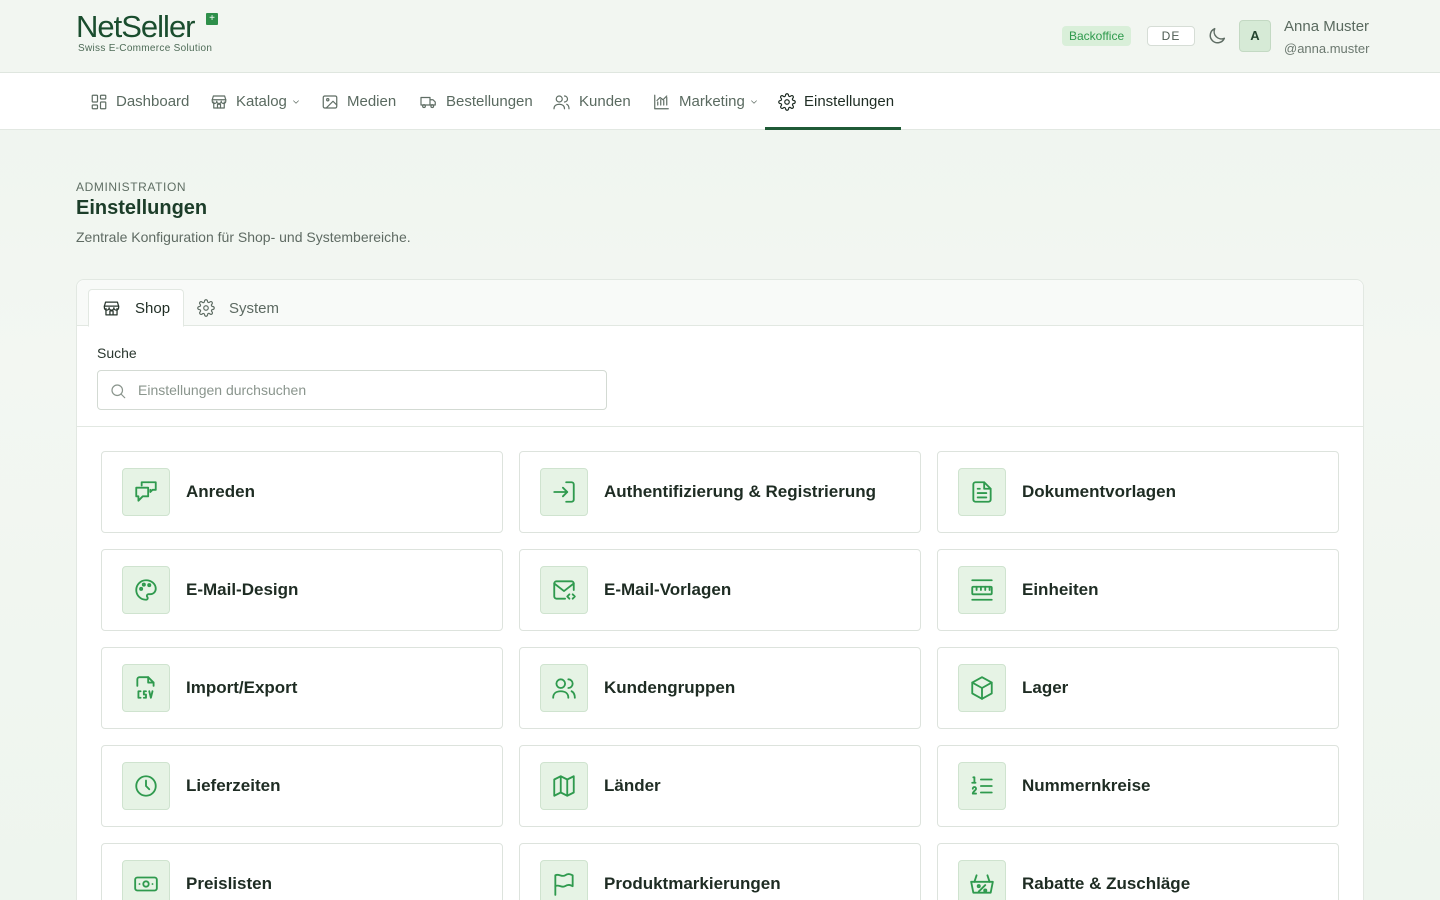  Describe the element at coordinates (302, 688) in the screenshot. I see `settings-tile-import-export: Import/Export` at that location.